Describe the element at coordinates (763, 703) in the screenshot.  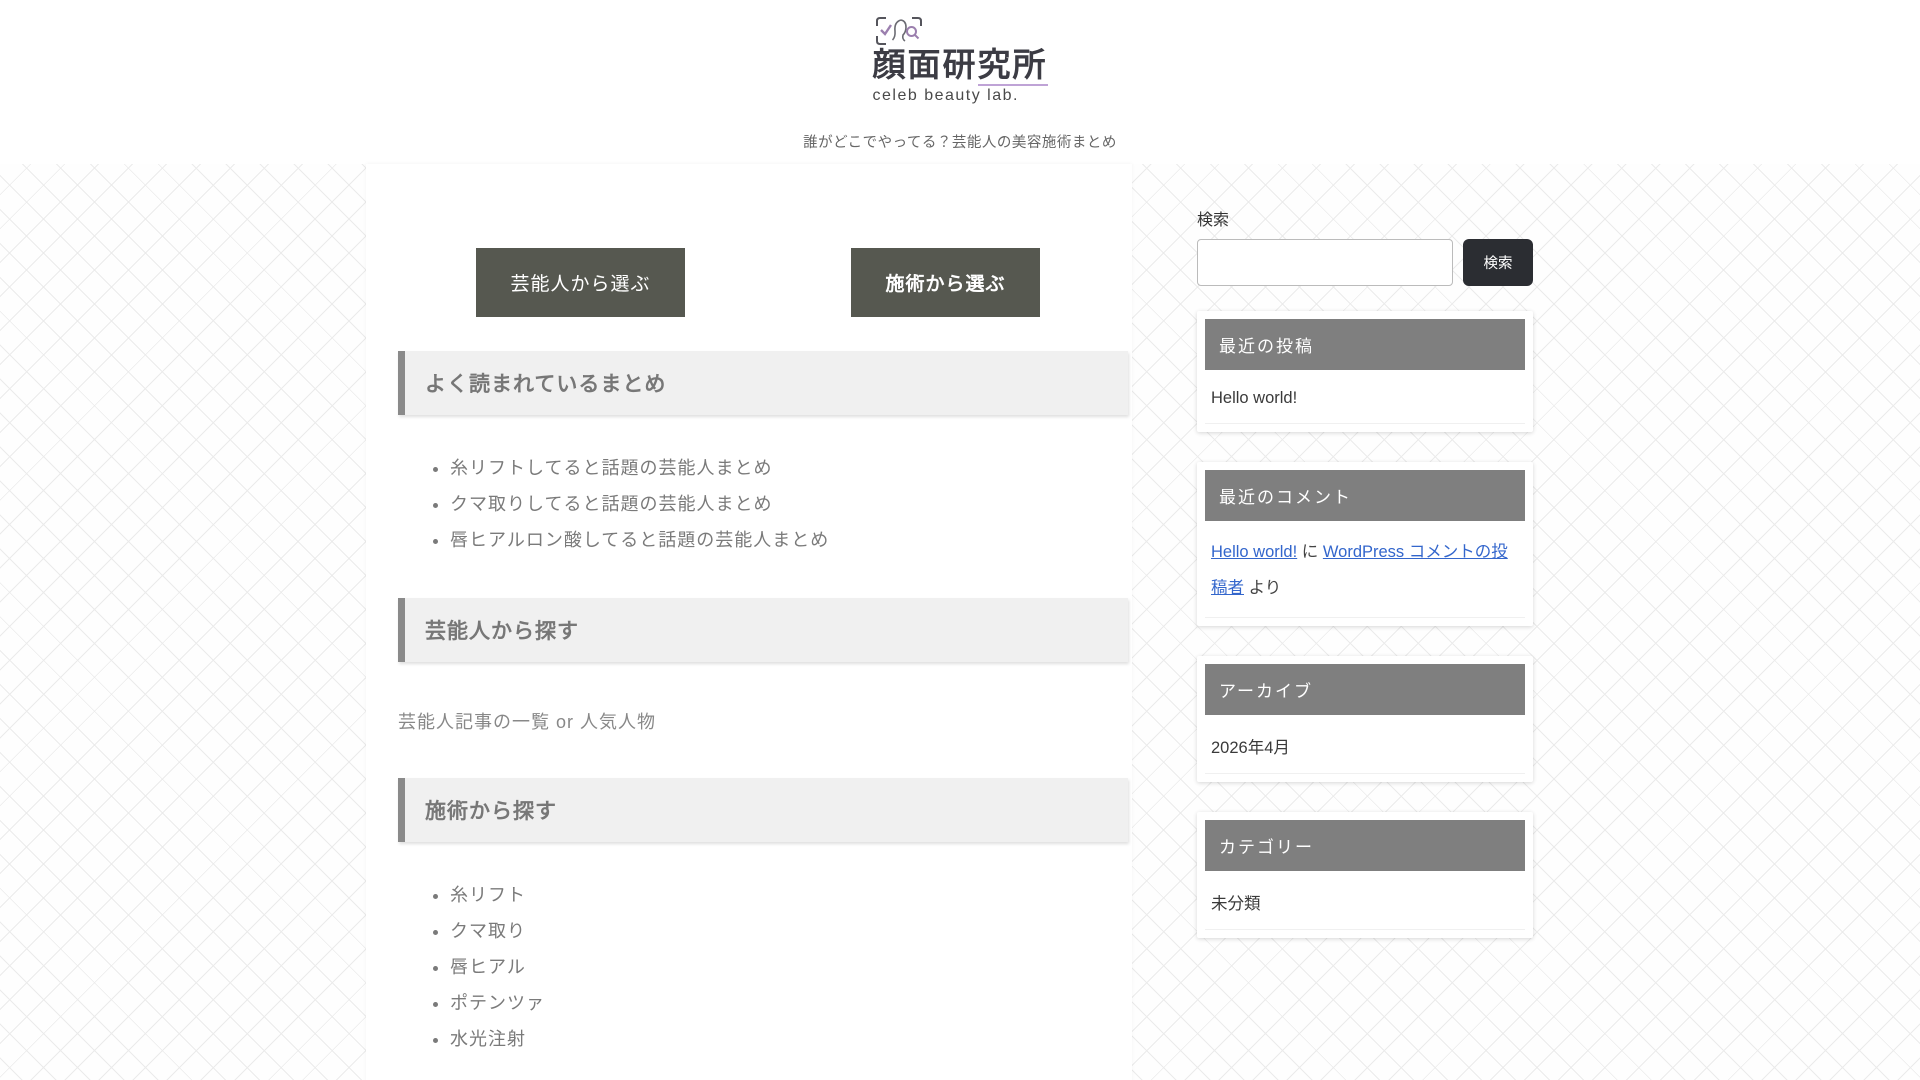
I see `celebrity-links-line: 芸能人記事の一覧 or 人気人物` at that location.